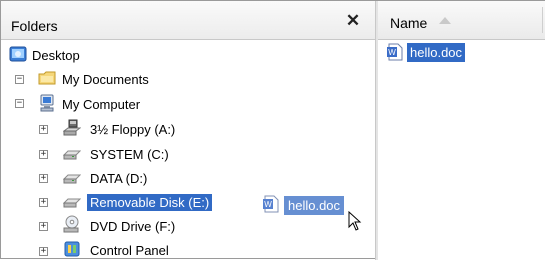 The image size is (545, 260). Describe the element at coordinates (461, 20) in the screenshot. I see `files-header: Name` at that location.